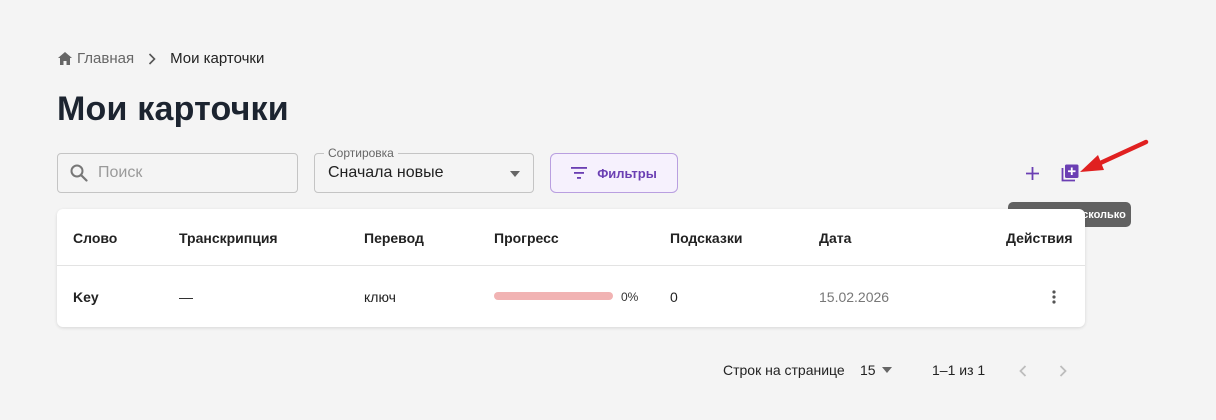 The image size is (1216, 420). Describe the element at coordinates (784, 370) in the screenshot. I see `rows-per-page-label: Строк на странице` at that location.